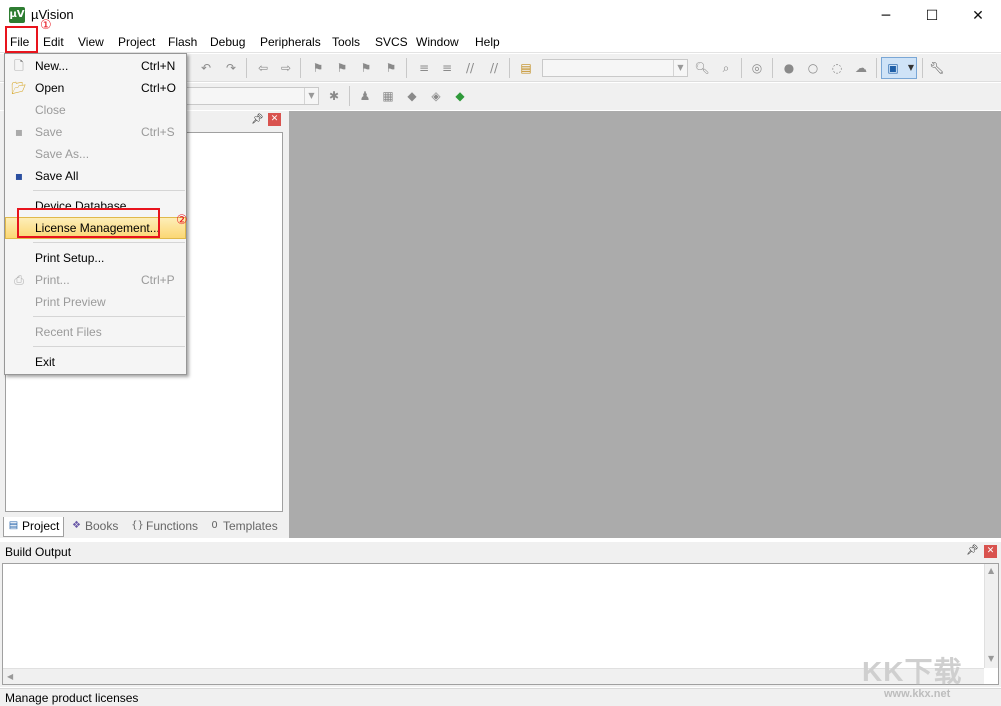 This screenshot has width=1001, height=706. Describe the element at coordinates (366, 68) in the screenshot. I see `next-bookmark-icon: ⚑` at that location.